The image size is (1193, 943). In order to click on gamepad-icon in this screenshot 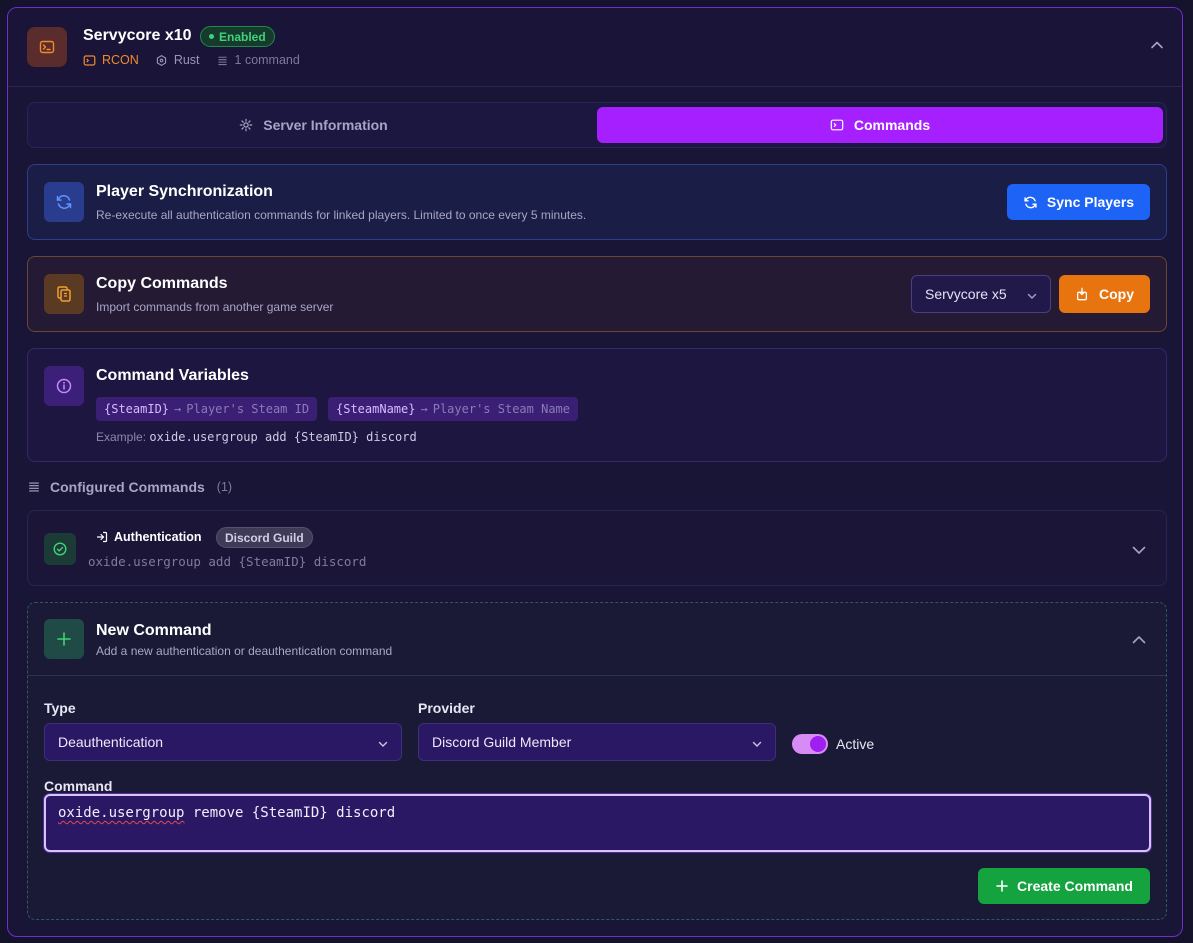, I will do `click(161, 60)`.